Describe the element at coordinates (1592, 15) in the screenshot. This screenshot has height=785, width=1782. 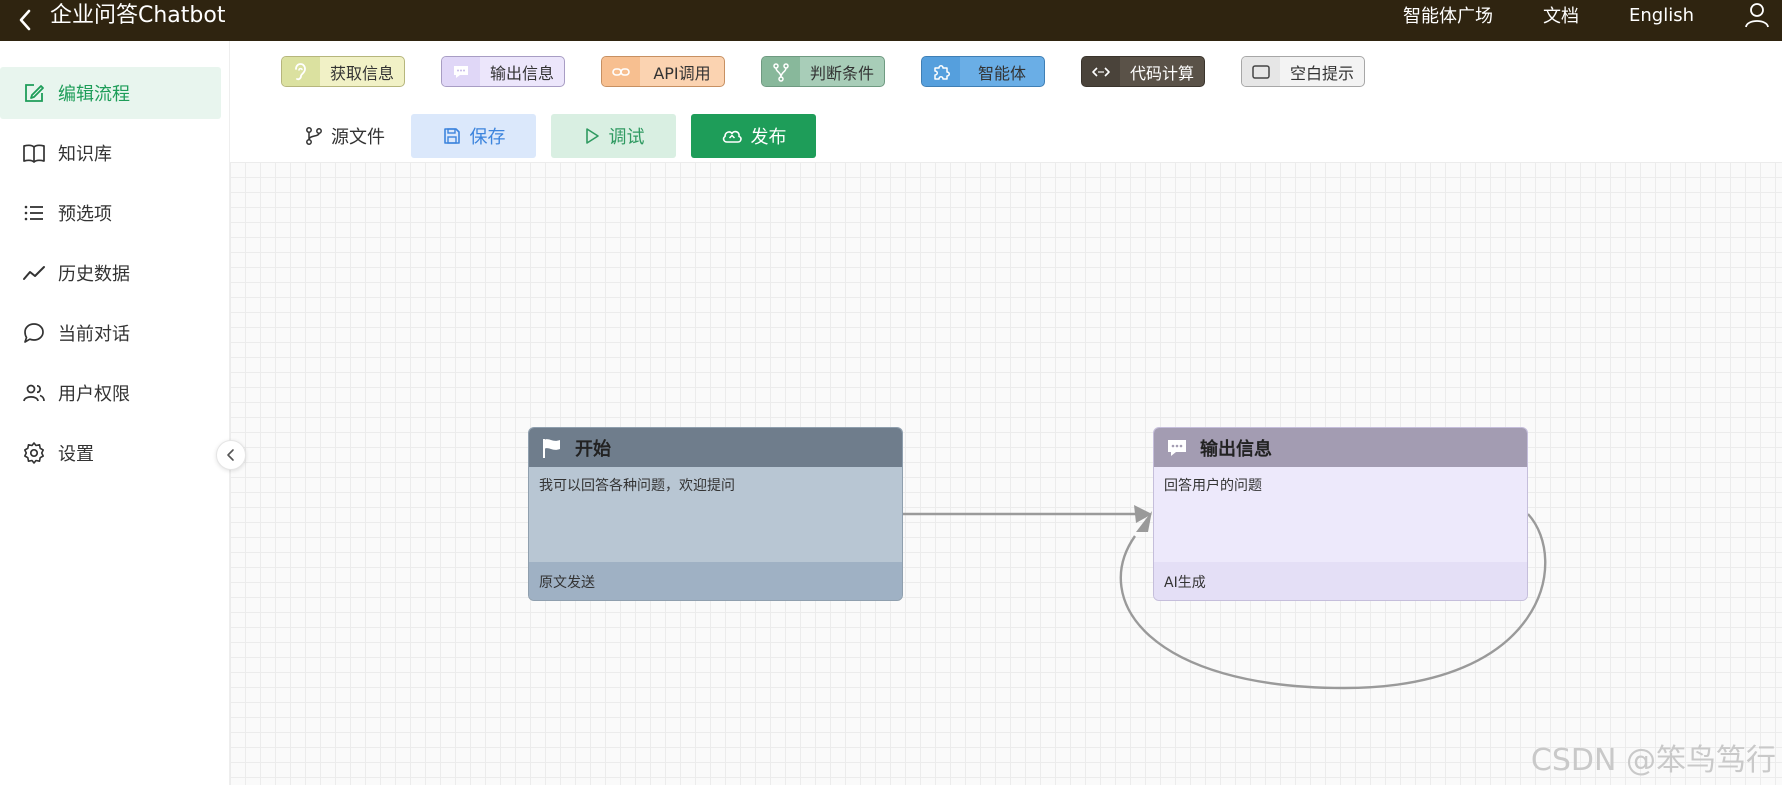
I see `top-nav: 智能体广场 文档 English` at that location.